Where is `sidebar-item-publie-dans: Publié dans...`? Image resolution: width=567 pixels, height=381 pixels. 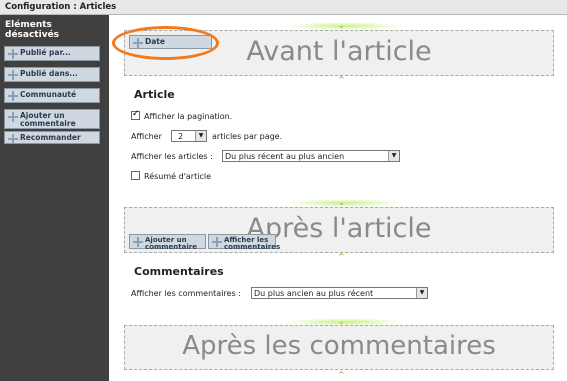
sidebar-item-publie-dans: Publié dans... is located at coordinates (52, 74).